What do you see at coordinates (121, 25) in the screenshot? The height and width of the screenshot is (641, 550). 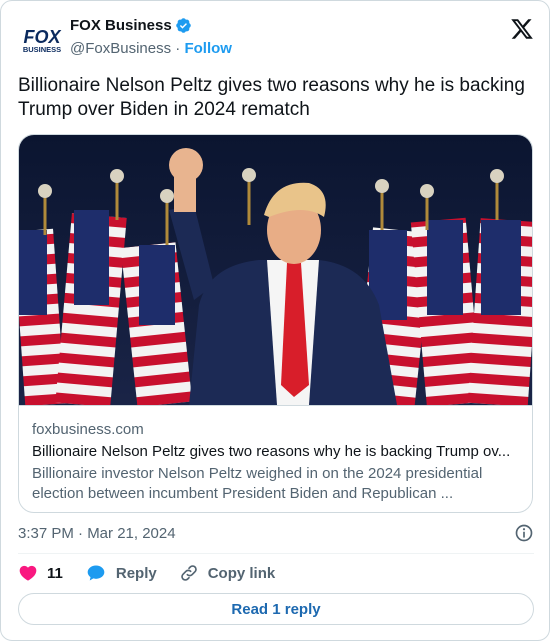 I see `author-display-name: FOX Business` at bounding box center [121, 25].